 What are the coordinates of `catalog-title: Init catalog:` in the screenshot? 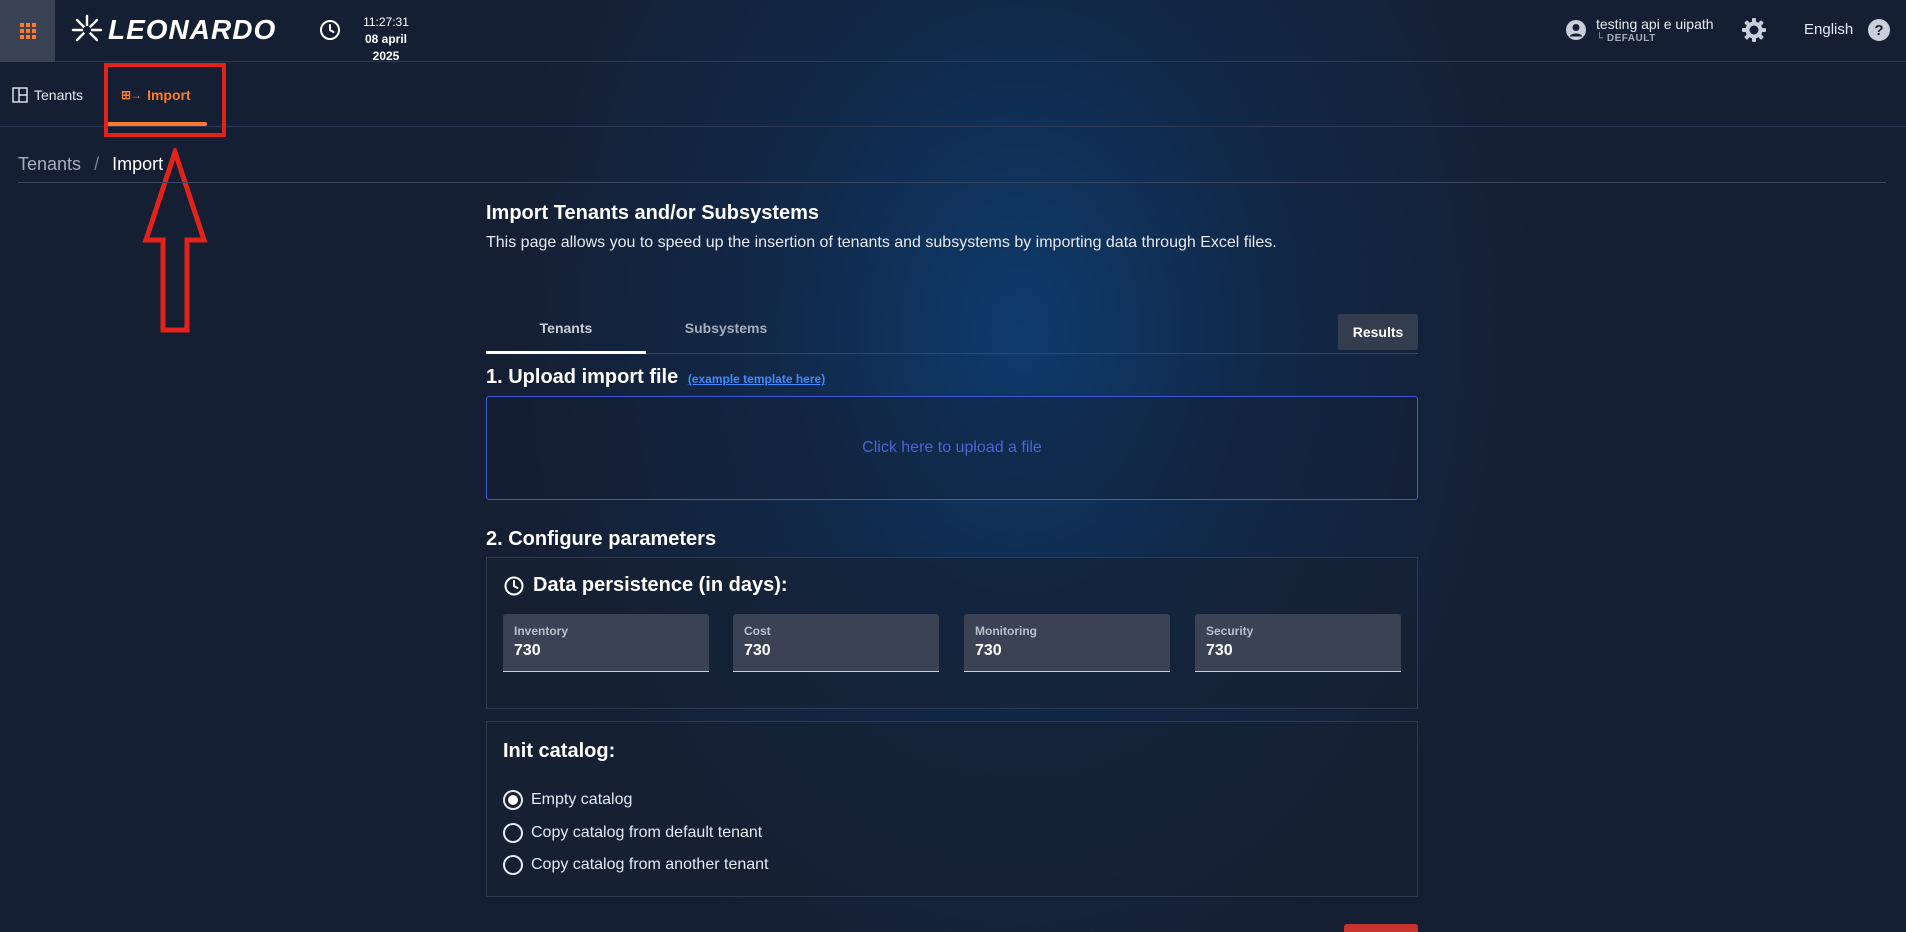 It's located at (559, 751).